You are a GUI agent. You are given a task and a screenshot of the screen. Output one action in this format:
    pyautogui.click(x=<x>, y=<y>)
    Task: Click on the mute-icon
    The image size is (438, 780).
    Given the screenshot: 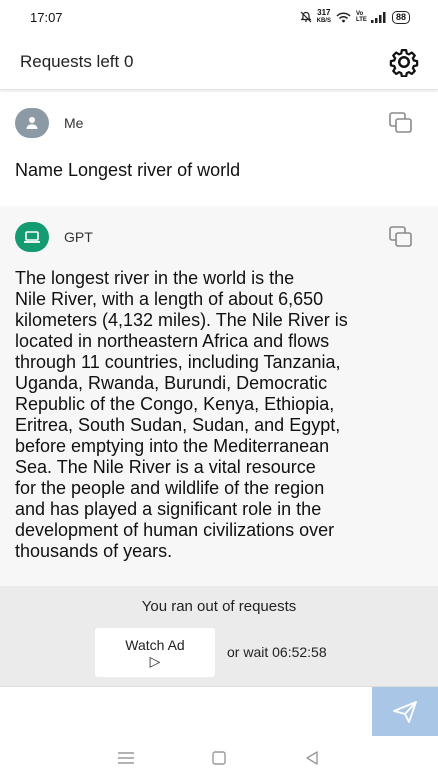 What is the action you would take?
    pyautogui.click(x=306, y=17)
    